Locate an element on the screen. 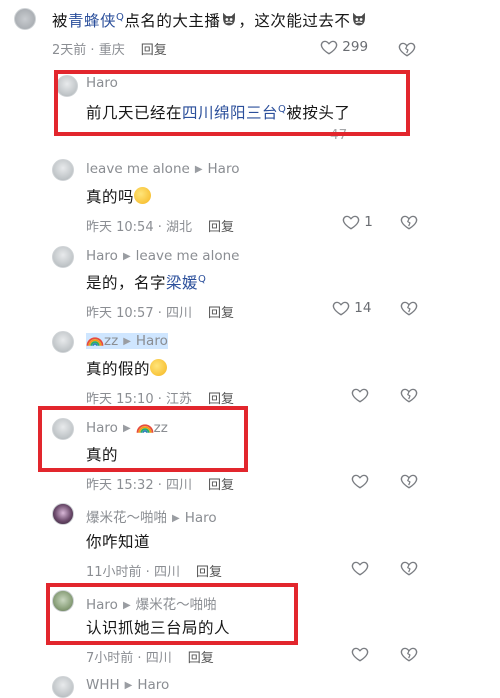  comment-meta: 昨天 10:54 · 湖北 回复 is located at coordinates (160, 227).